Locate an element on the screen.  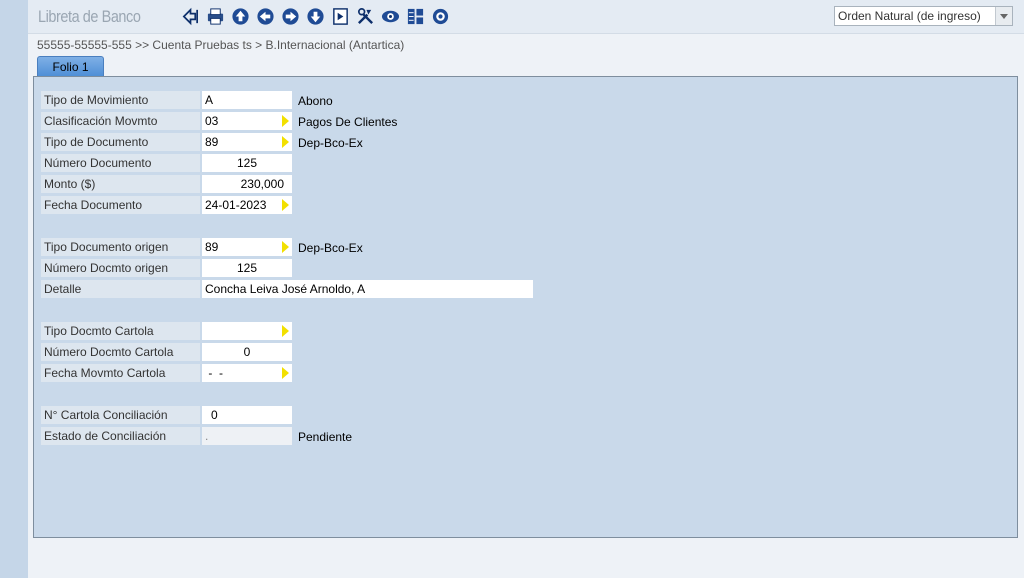
input-clasificacion-value: 03 is located at coordinates (212, 121).